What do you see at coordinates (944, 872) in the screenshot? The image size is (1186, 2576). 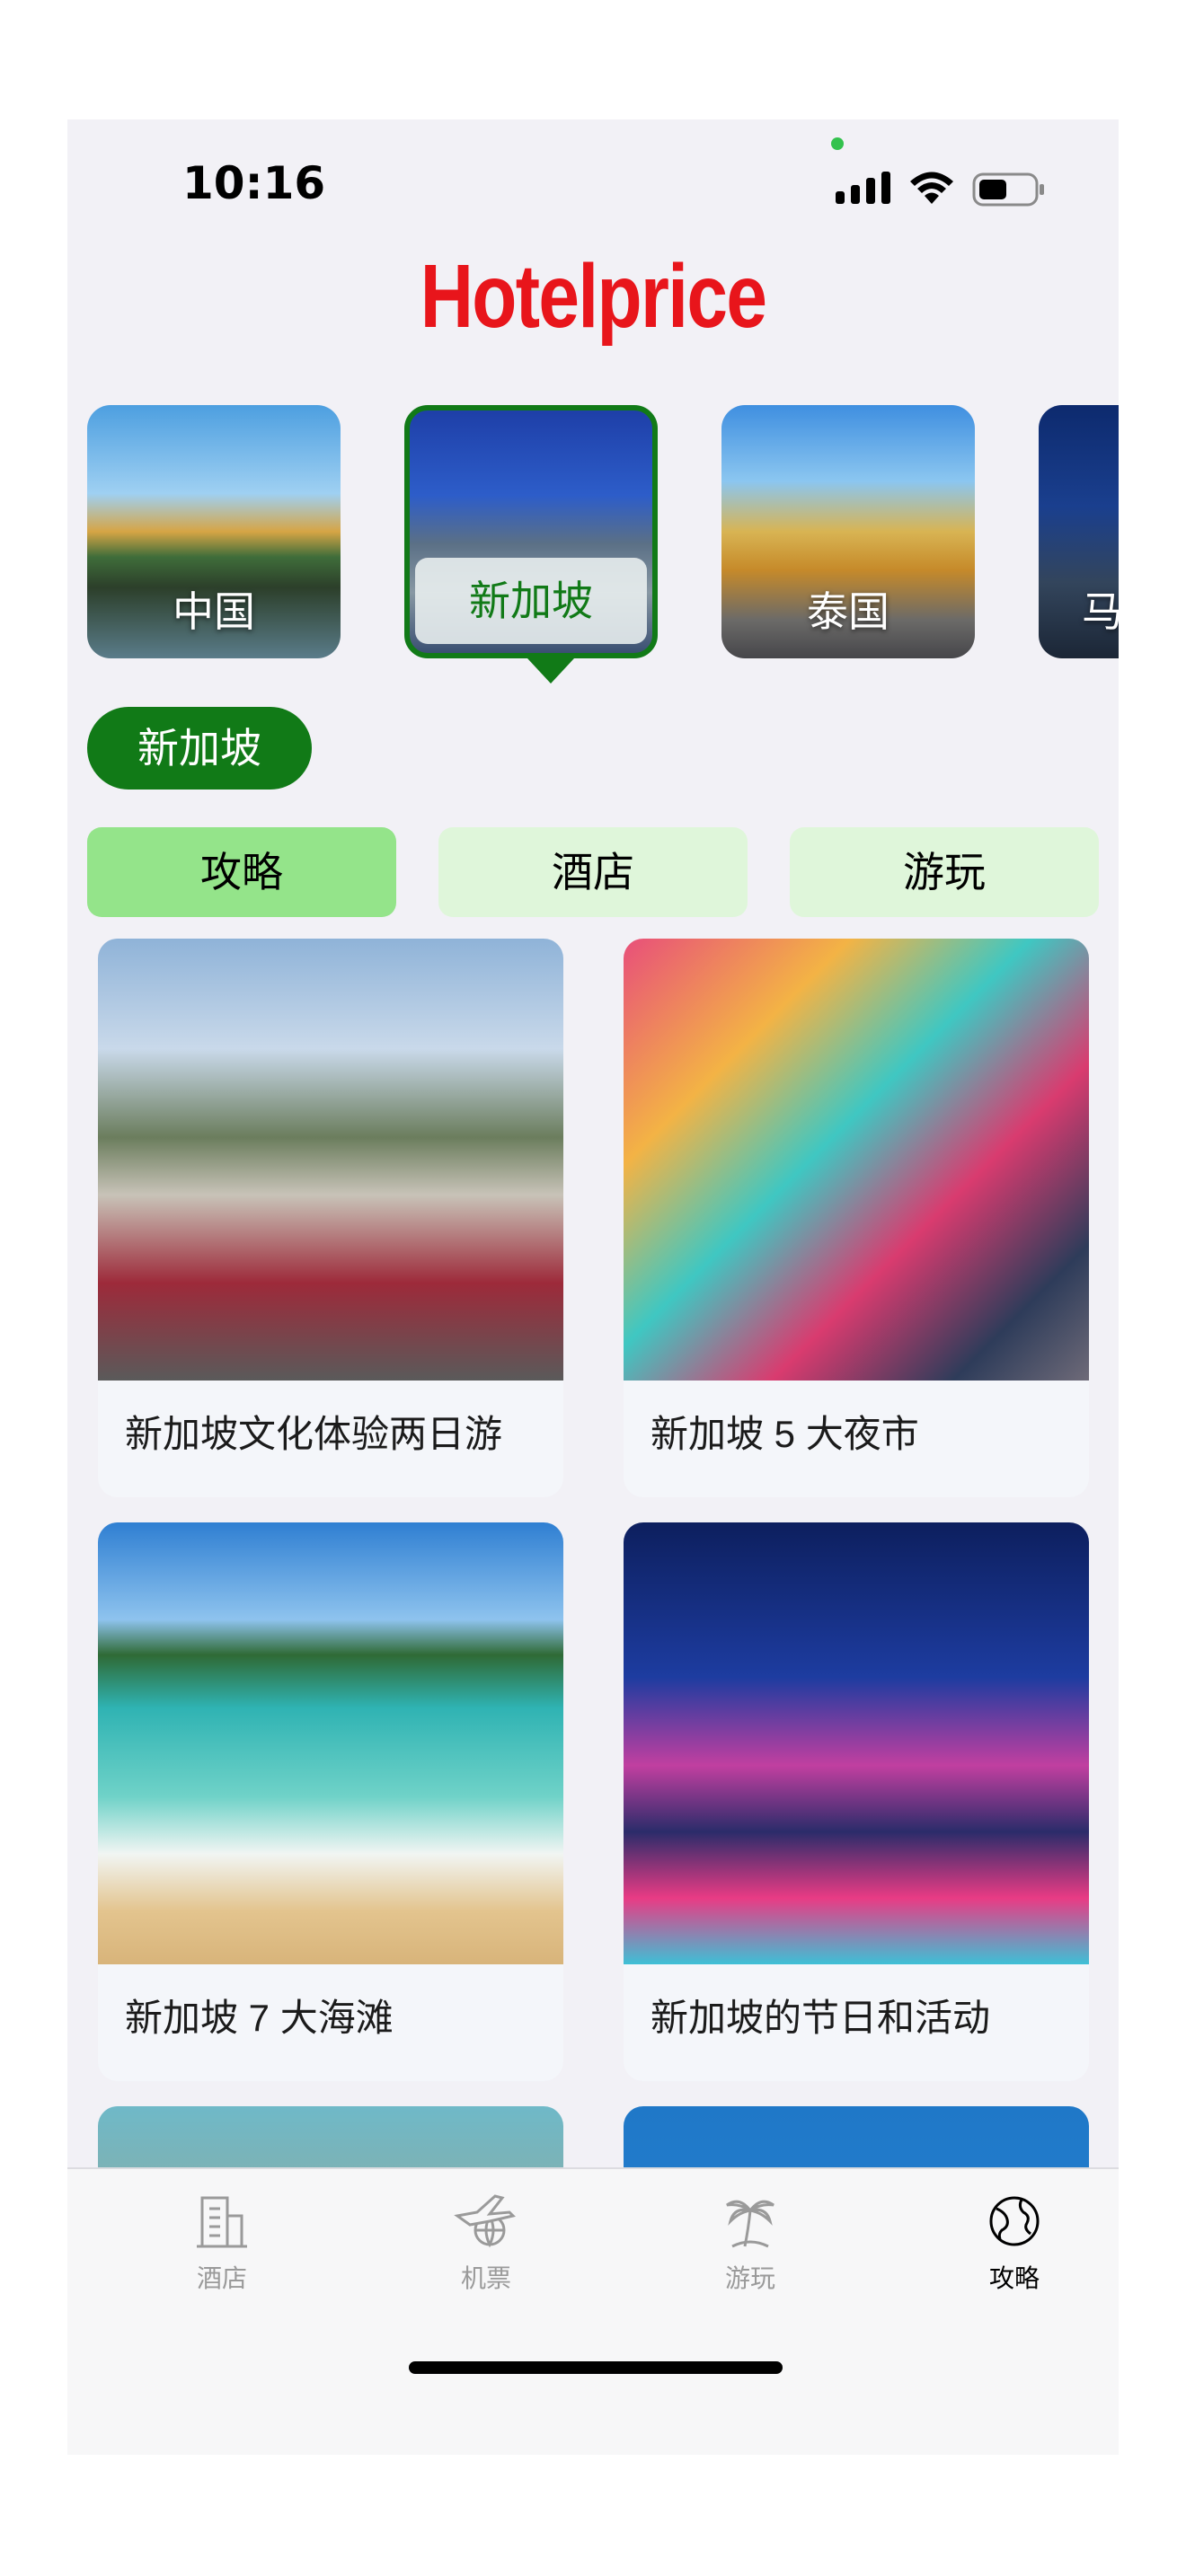 I see `tab-activities: 游玩` at bounding box center [944, 872].